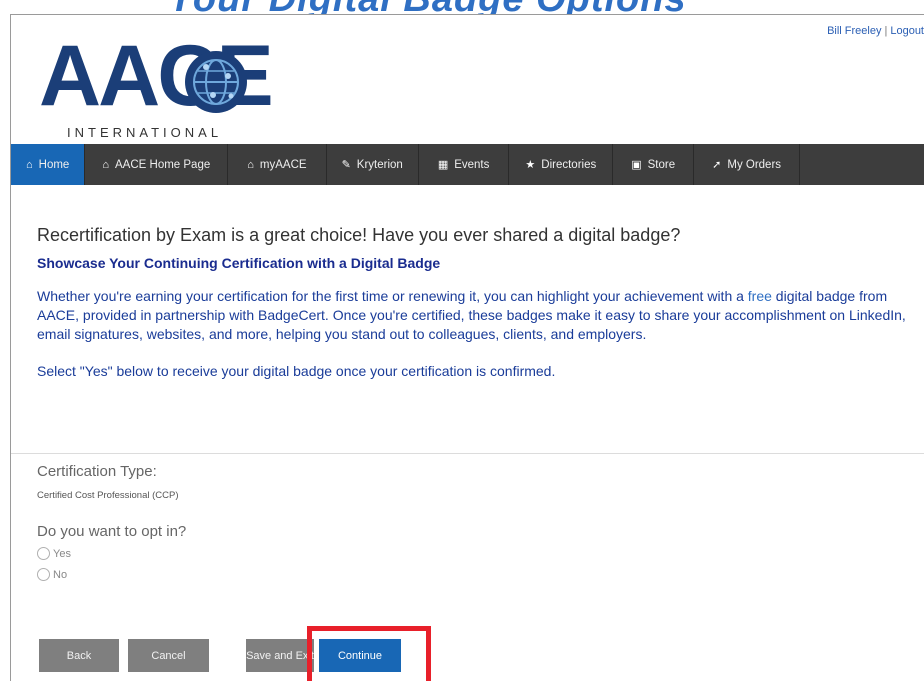 The width and height of the screenshot is (924, 681). I want to click on opt-in-question: Do you want to opt in?, so click(112, 531).